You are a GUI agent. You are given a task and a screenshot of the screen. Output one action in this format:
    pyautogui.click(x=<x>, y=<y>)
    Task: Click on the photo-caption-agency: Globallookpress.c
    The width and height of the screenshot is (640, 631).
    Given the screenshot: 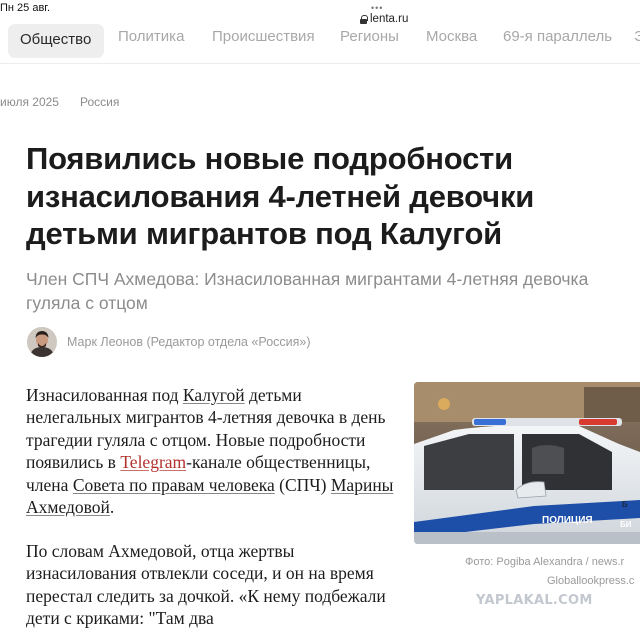 What is the action you would take?
    pyautogui.click(x=591, y=581)
    